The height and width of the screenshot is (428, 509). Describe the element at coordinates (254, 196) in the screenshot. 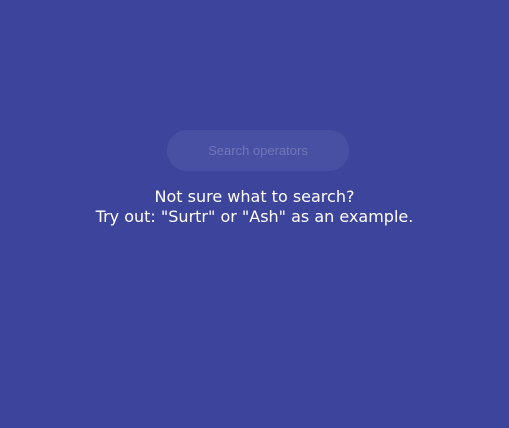

I see `search-hint-title: Not sure what to search?` at that location.